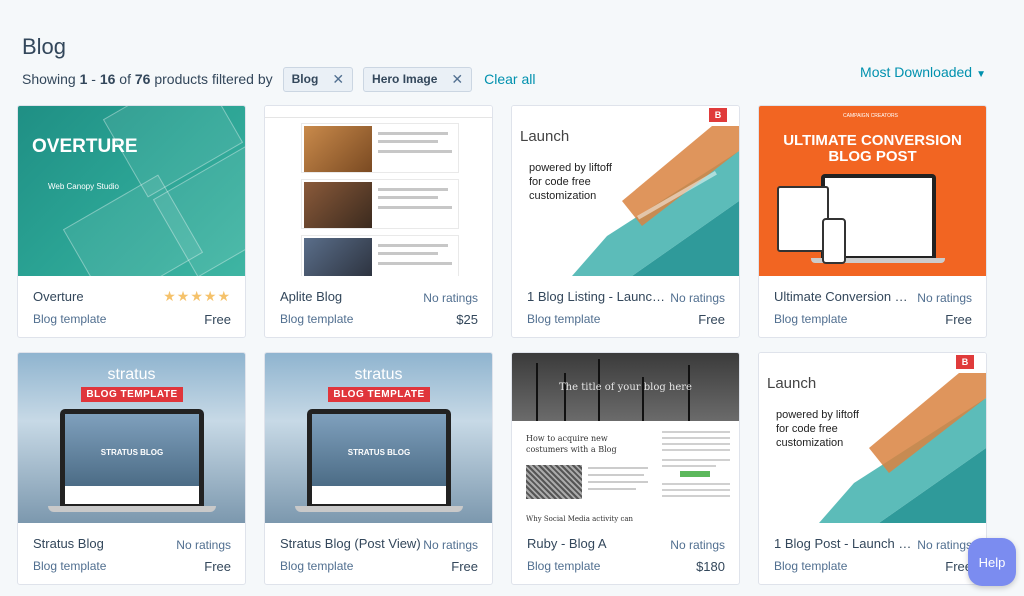 This screenshot has width=1024, height=596. Describe the element at coordinates (311, 296) in the screenshot. I see `product-name: Aplite Blog` at that location.